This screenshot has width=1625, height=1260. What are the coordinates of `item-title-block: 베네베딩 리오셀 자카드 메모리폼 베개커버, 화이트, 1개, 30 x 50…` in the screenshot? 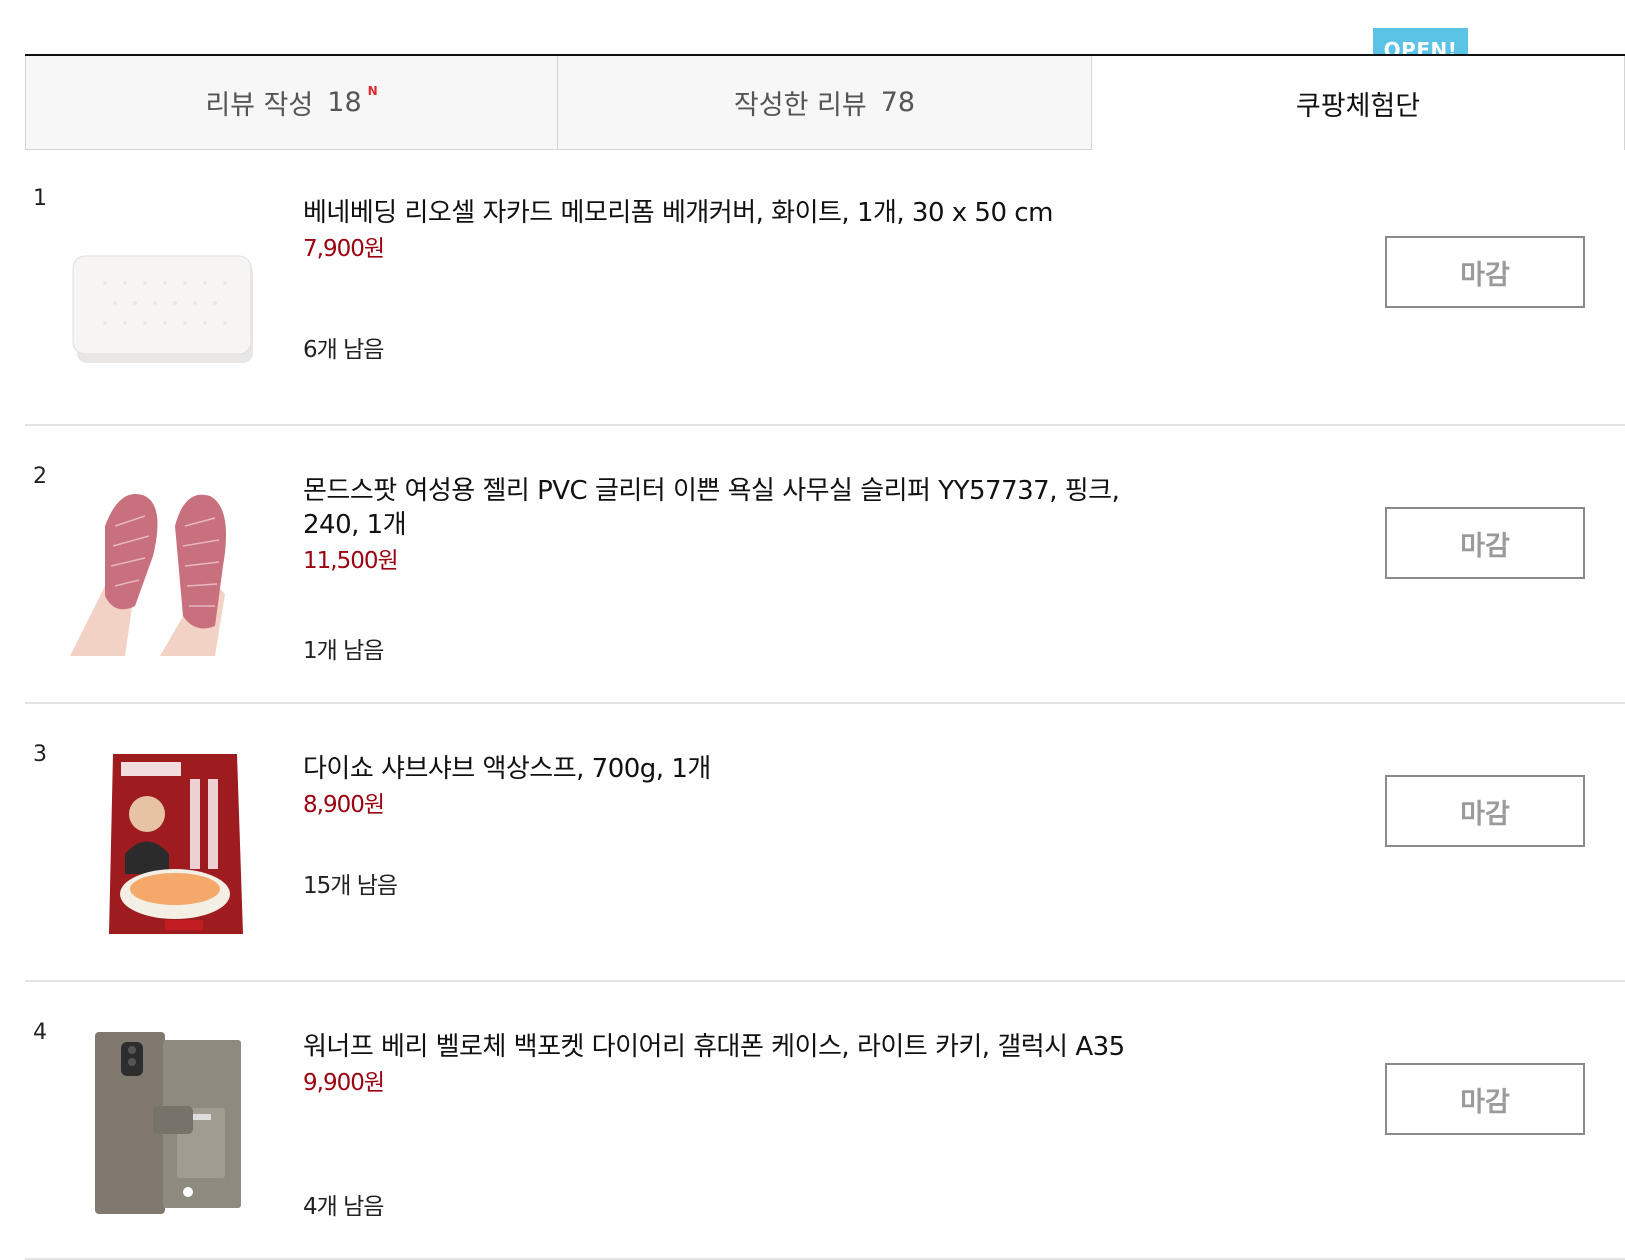 It's located at (733, 231).